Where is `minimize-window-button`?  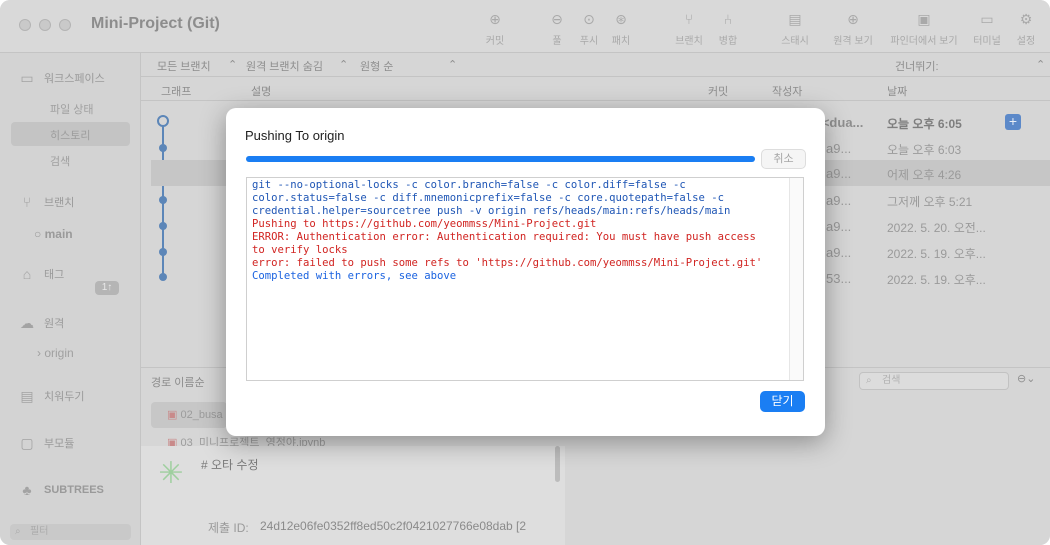 minimize-window-button is located at coordinates (45, 25).